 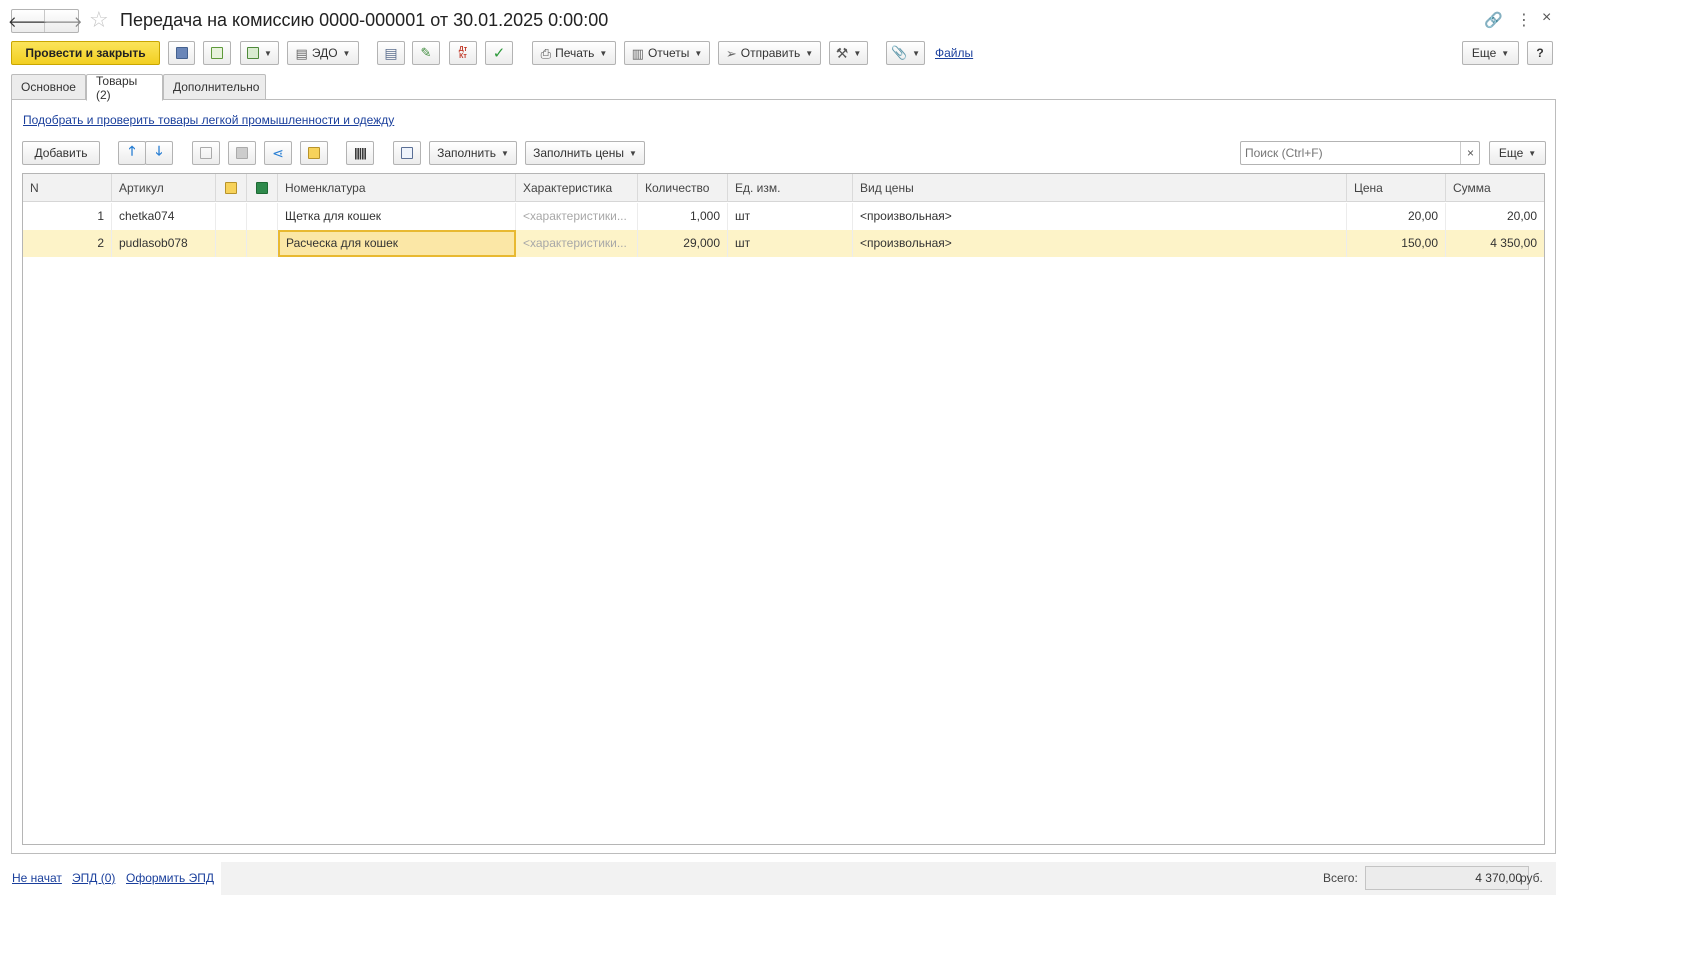 I want to click on cell-n: 1, so click(x=67, y=216).